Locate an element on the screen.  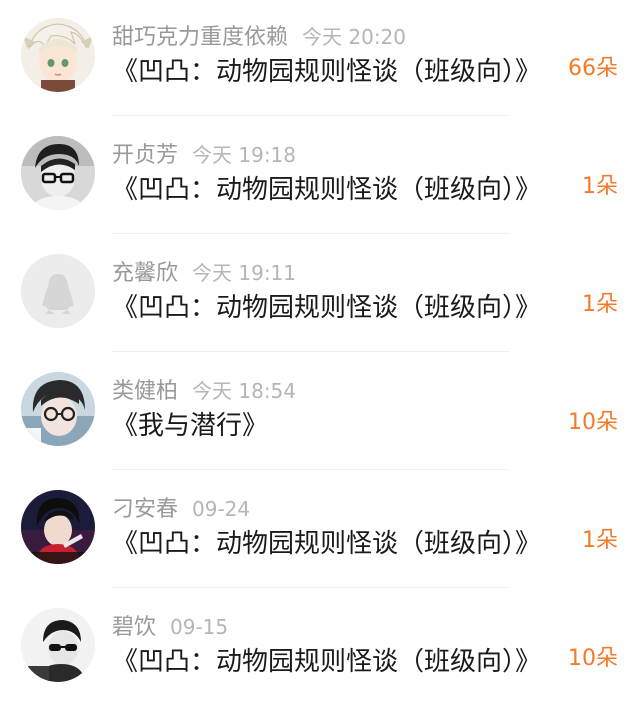
book-title: 《我与潜行》 is located at coordinates (331, 426).